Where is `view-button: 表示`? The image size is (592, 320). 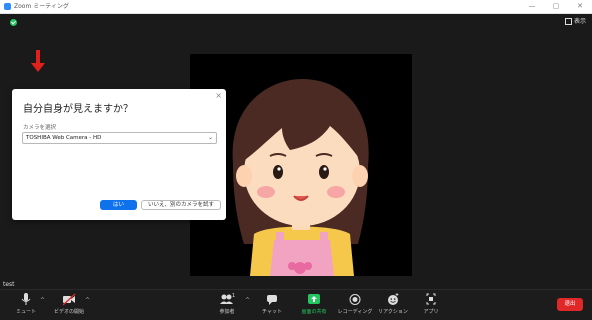
view-button: 表示 is located at coordinates (575, 20).